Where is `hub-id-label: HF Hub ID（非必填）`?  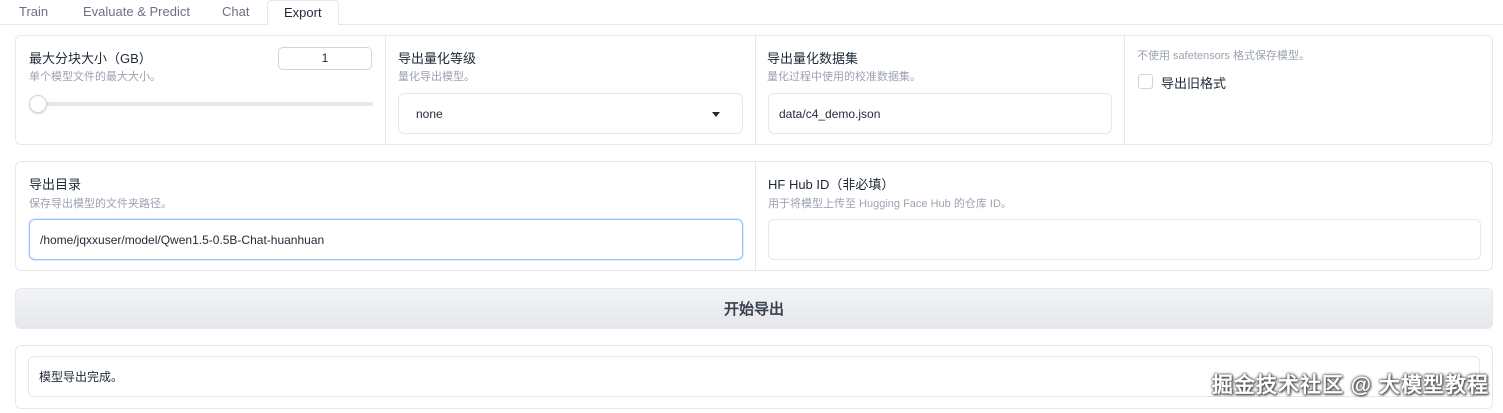 hub-id-label: HF Hub ID（非必填） is located at coordinates (831, 184).